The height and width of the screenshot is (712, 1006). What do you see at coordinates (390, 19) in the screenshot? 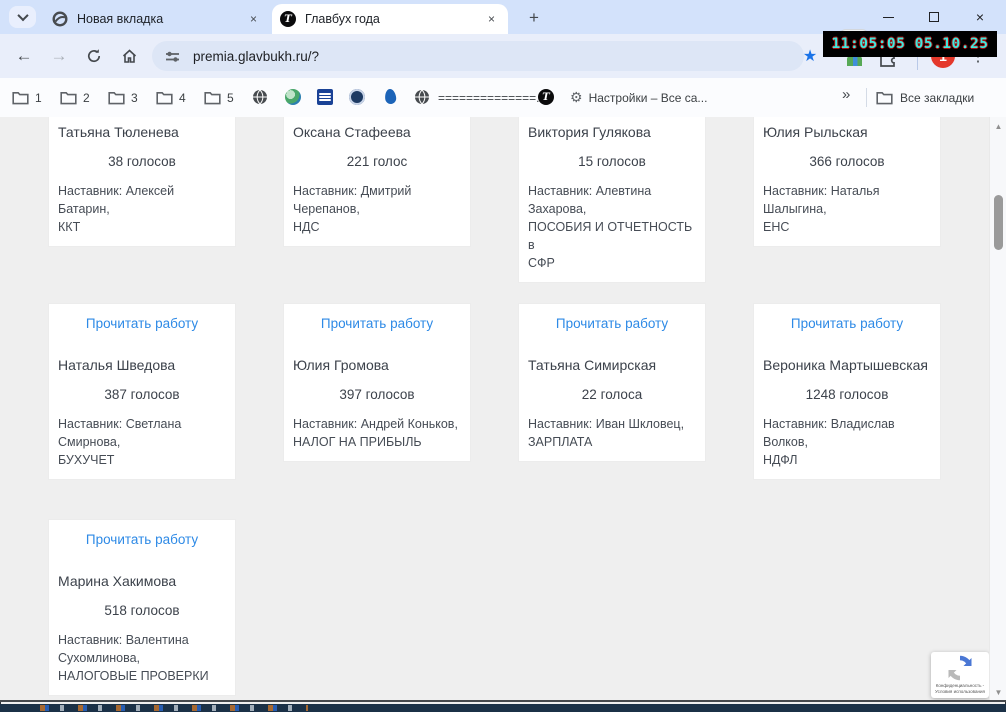
I see `tab-glavbukh: T Главбух года ×` at bounding box center [390, 19].